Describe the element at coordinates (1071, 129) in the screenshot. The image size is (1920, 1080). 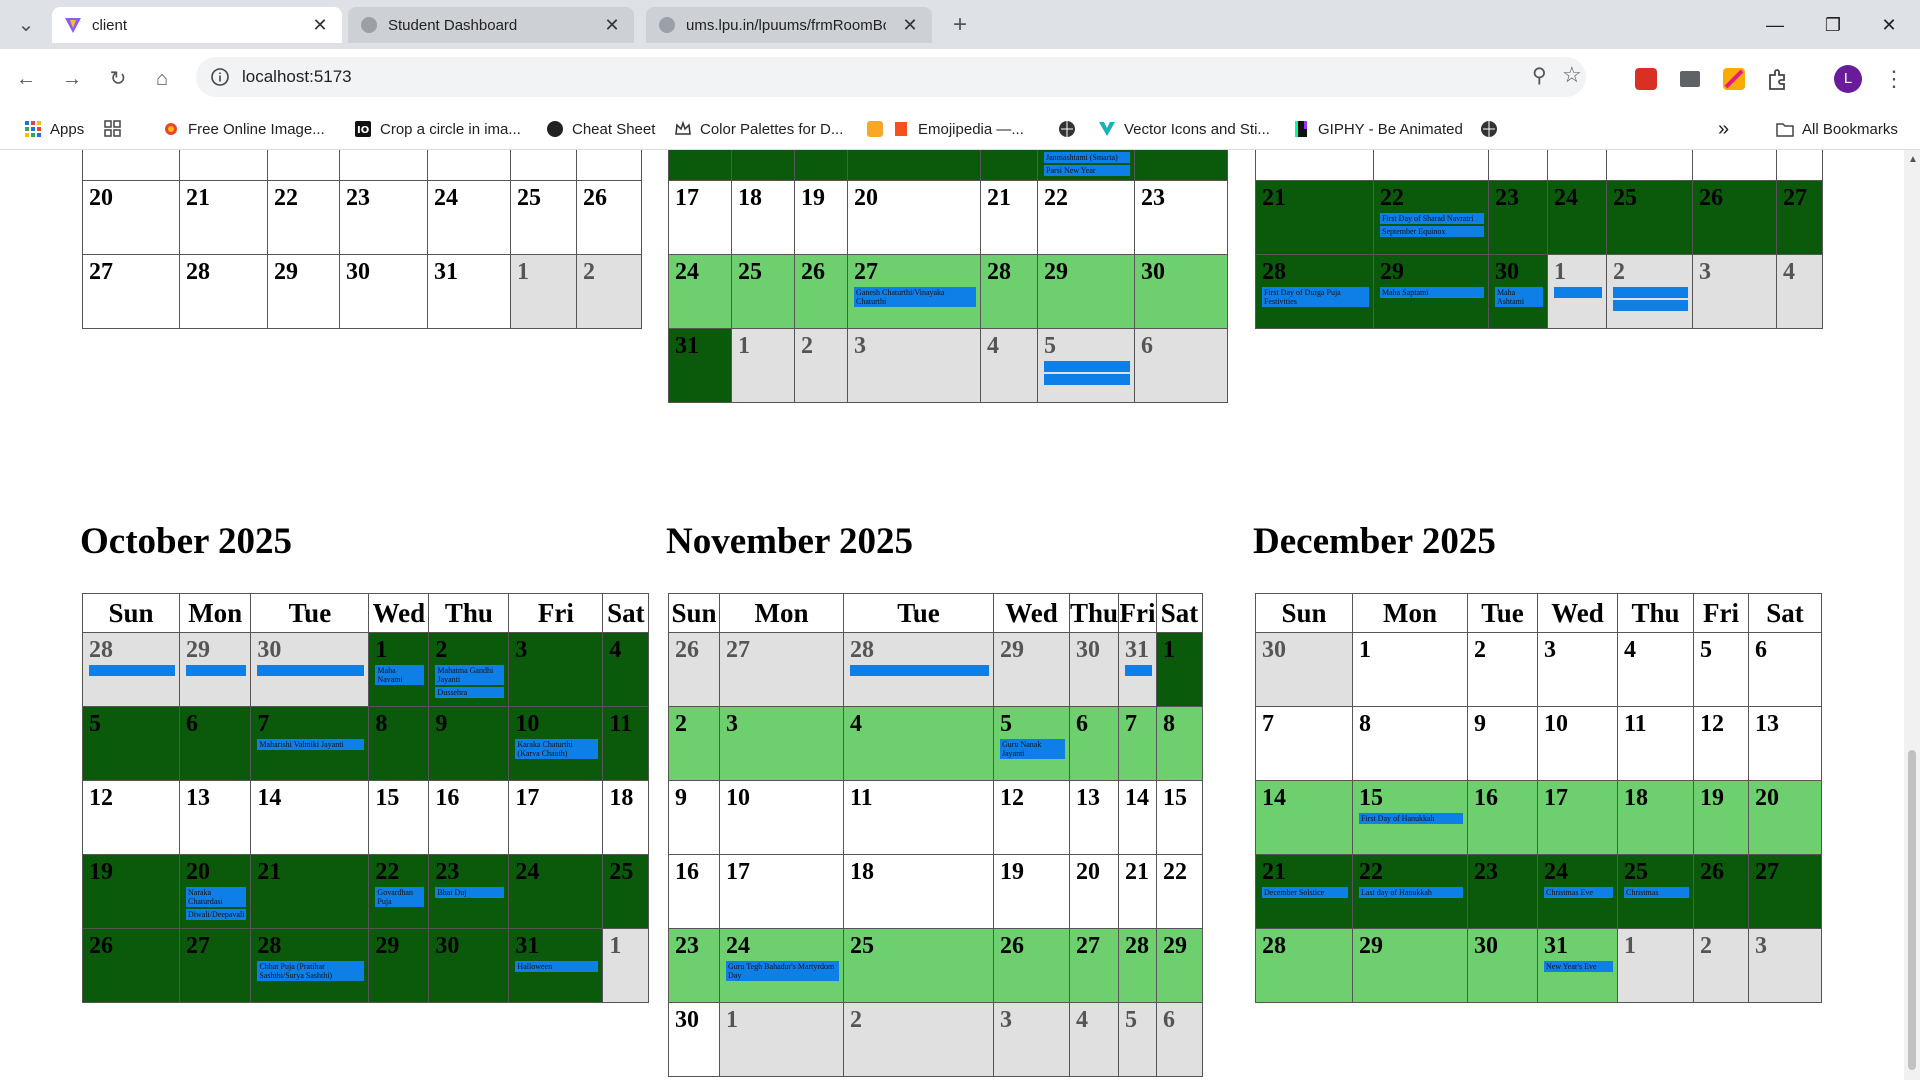
I see `globe-icon` at that location.